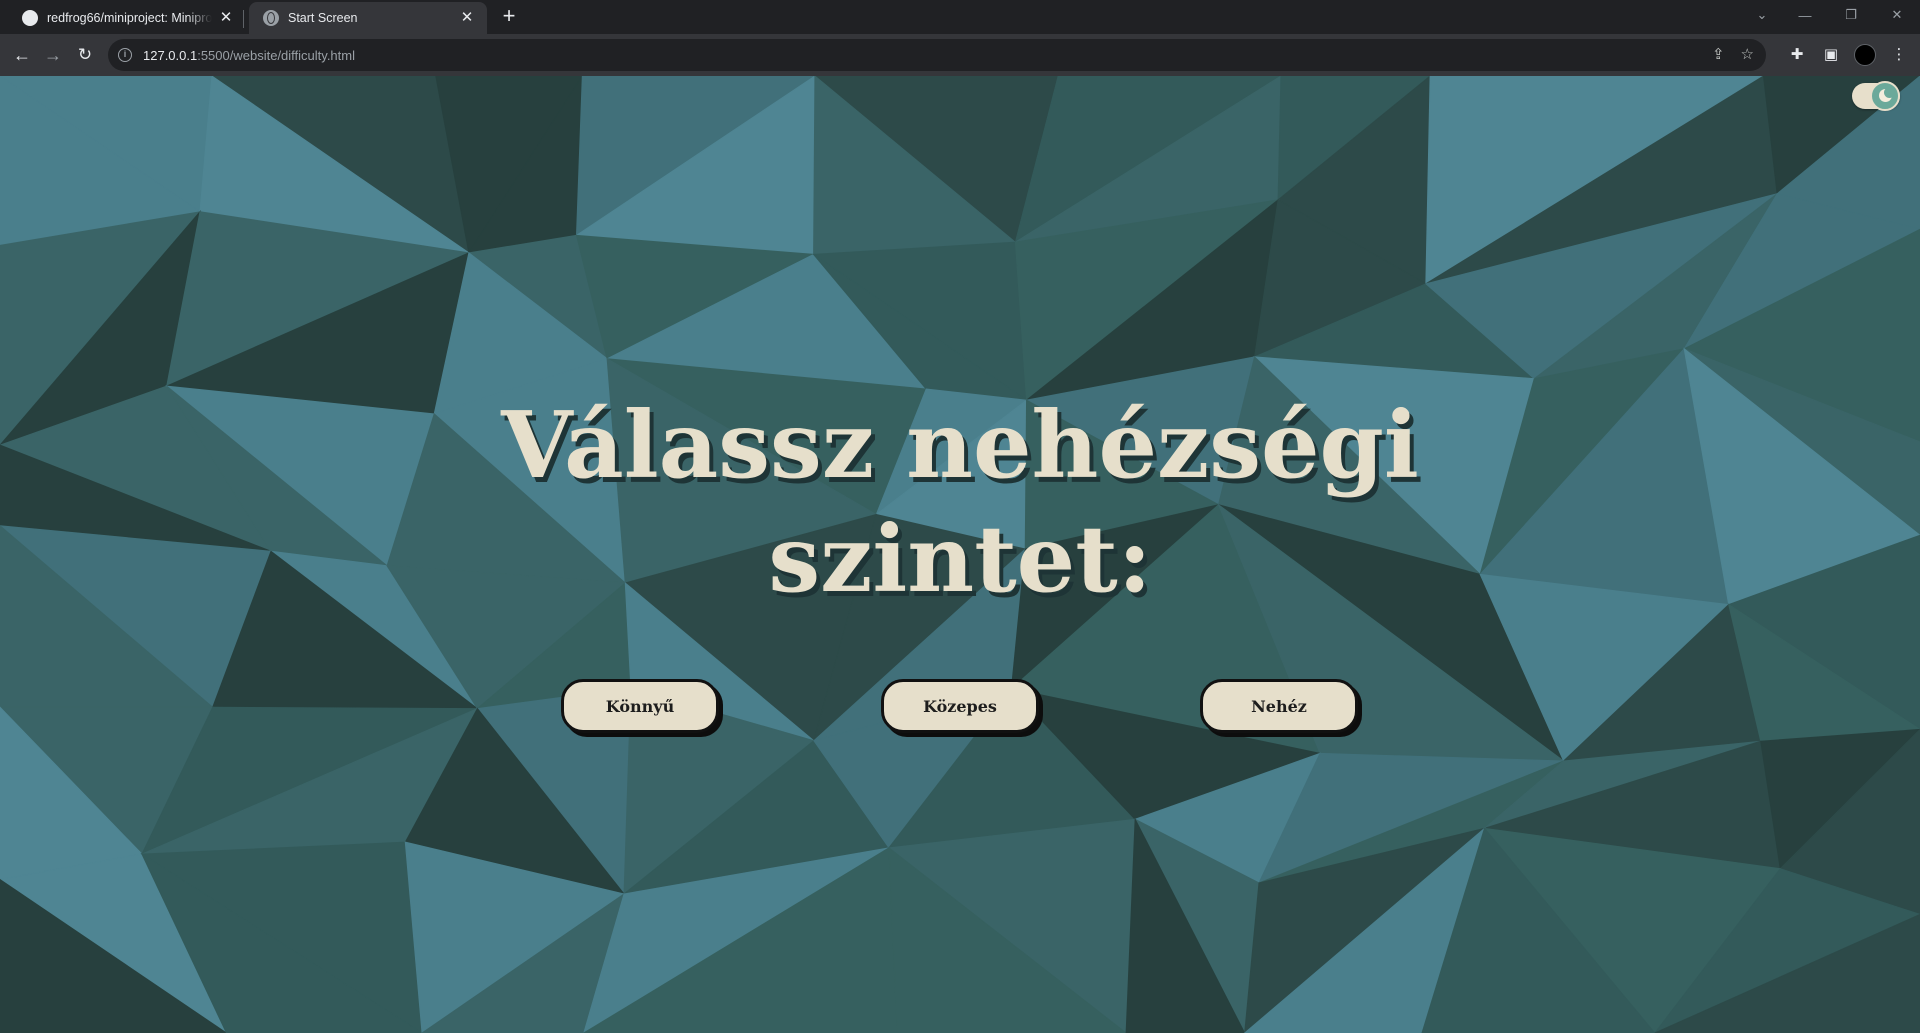 This screenshot has height=1033, width=1920. Describe the element at coordinates (1718, 54) in the screenshot. I see `share-icon: ⇪` at that location.